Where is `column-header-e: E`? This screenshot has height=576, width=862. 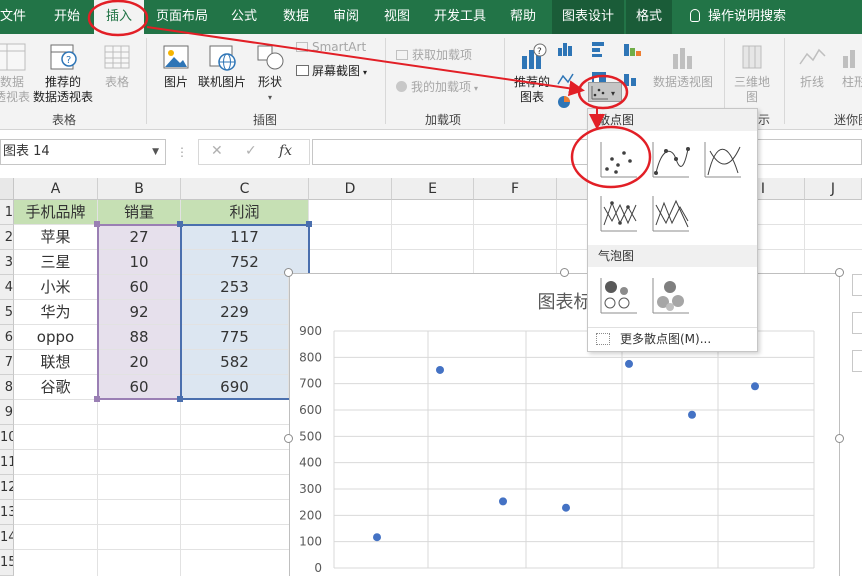
column-header-e: E is located at coordinates (433, 189).